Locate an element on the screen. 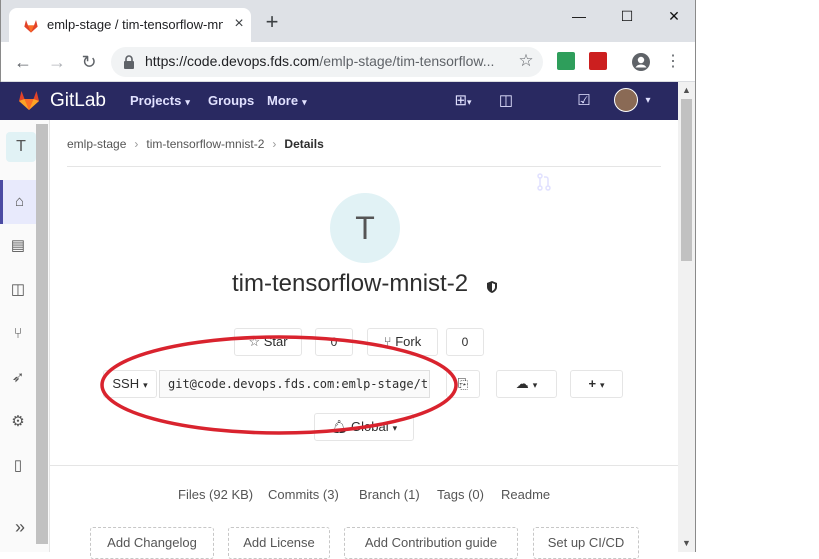 This screenshot has height=559, width=819. stat-commits: Commits (3) is located at coordinates (303, 494).